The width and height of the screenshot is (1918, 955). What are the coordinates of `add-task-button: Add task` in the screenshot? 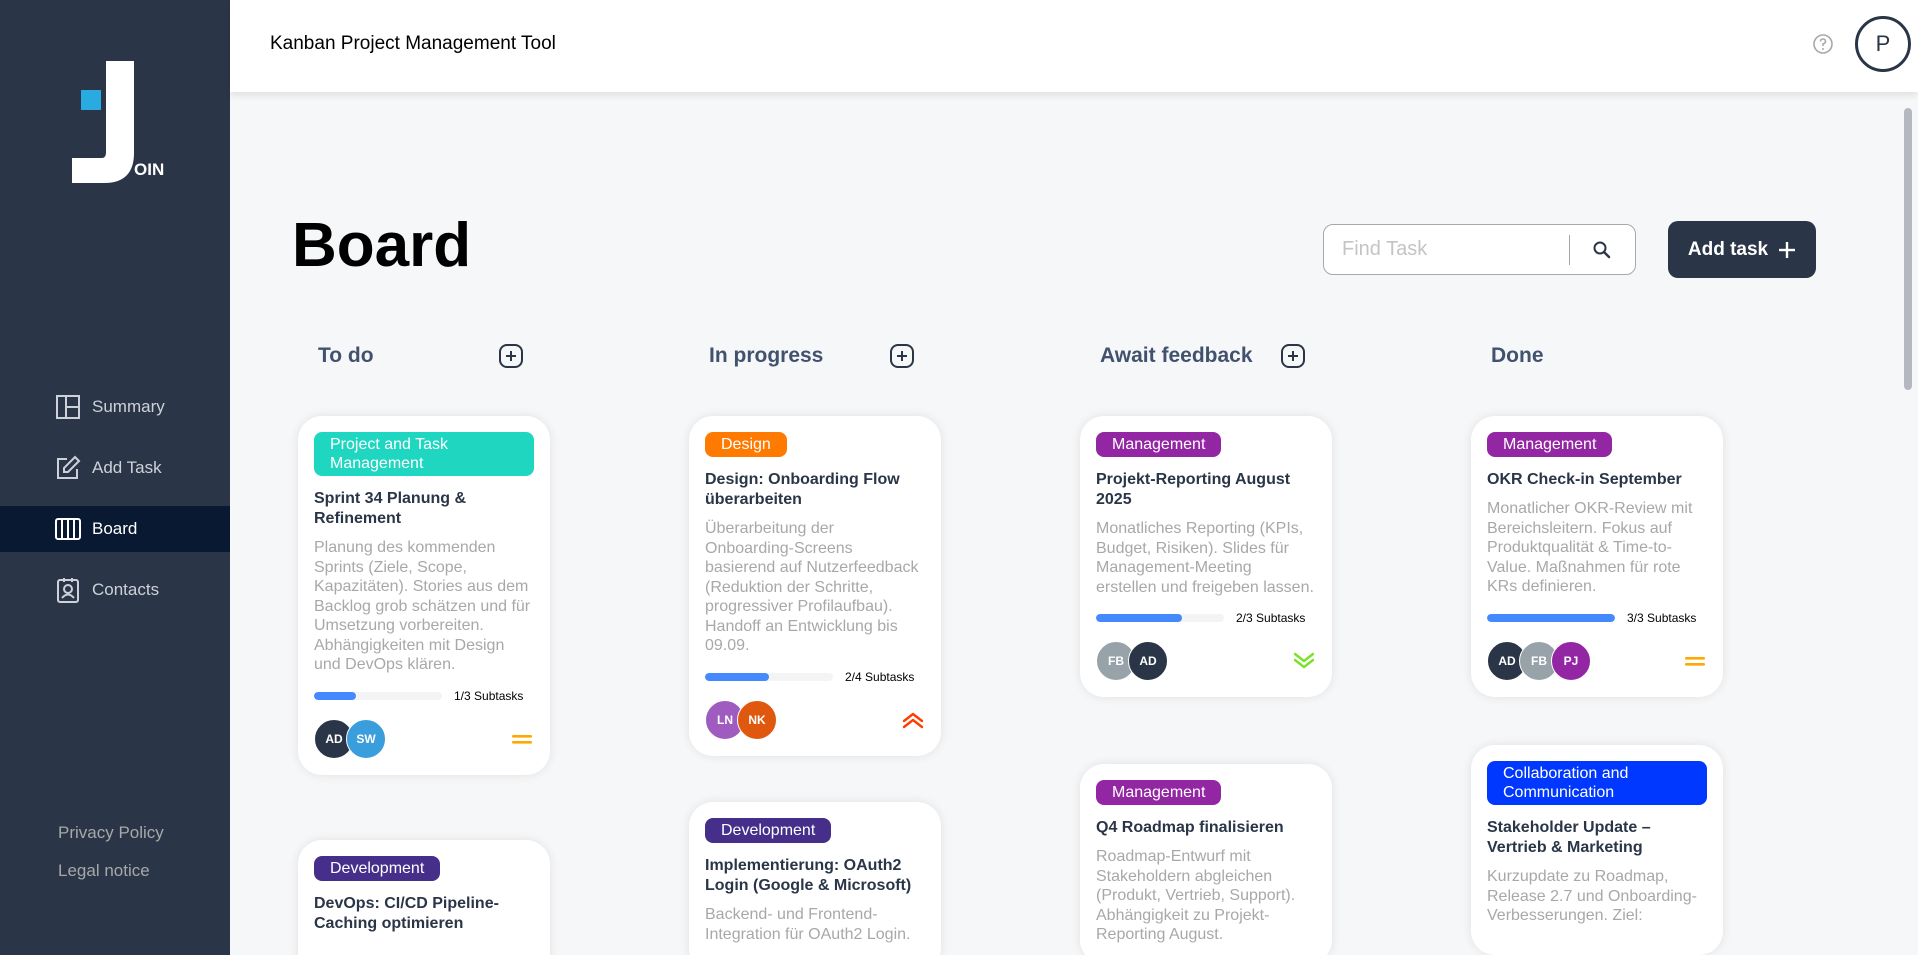 It's located at (1742, 249).